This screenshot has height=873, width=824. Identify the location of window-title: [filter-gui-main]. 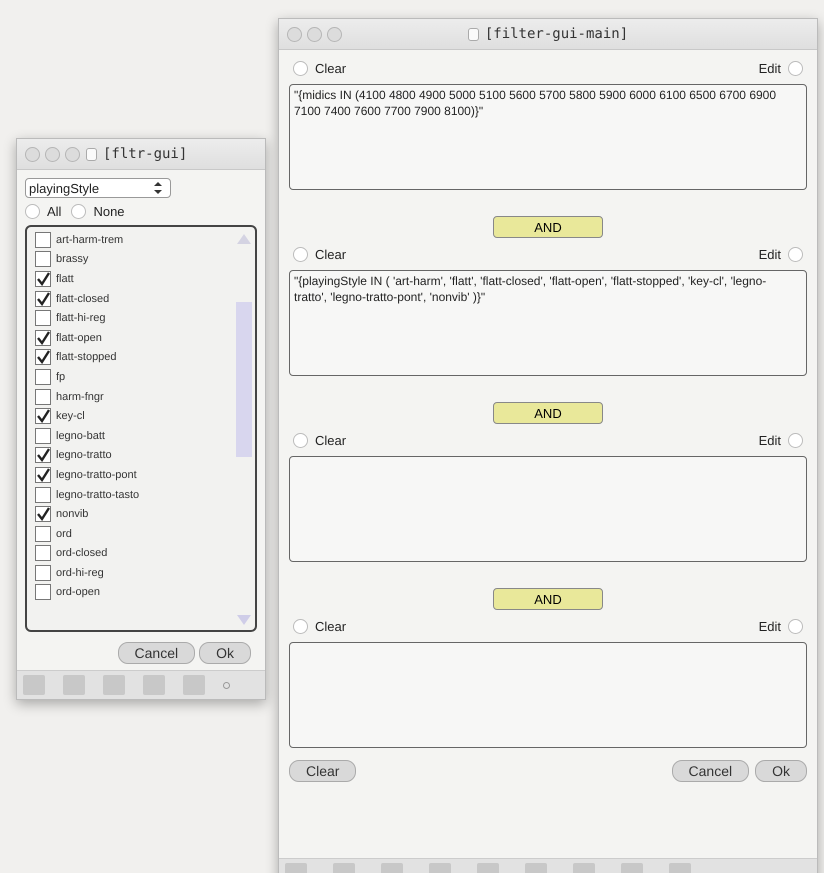
(556, 34).